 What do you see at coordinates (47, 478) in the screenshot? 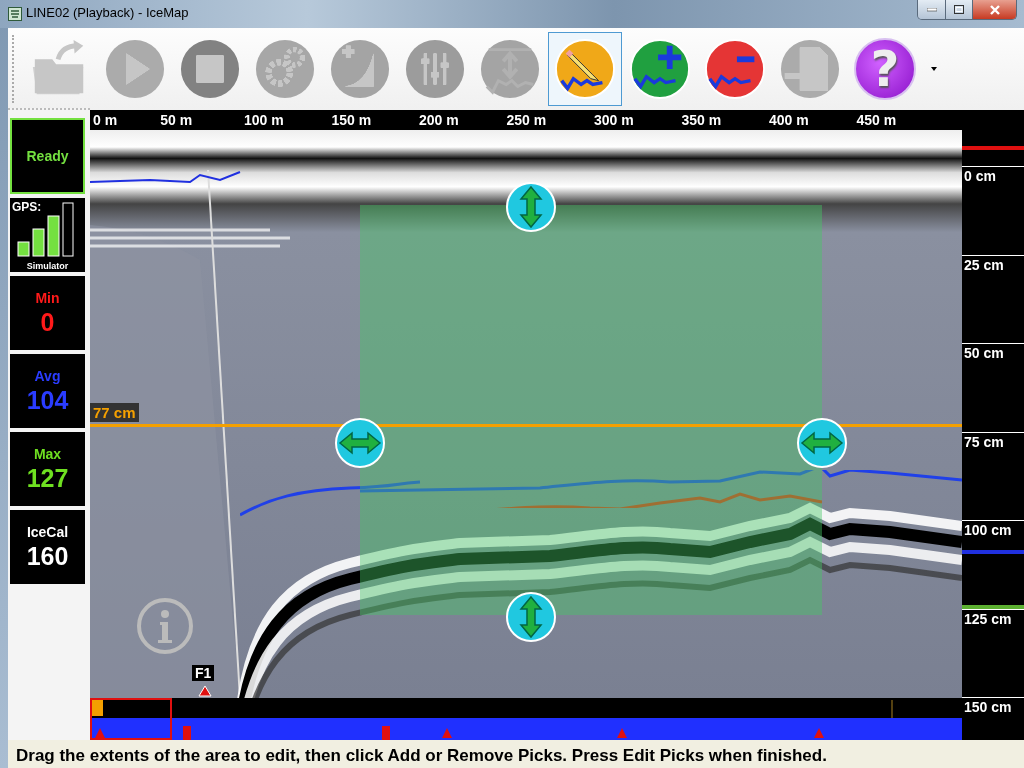
I see `stat-value: 127` at bounding box center [47, 478].